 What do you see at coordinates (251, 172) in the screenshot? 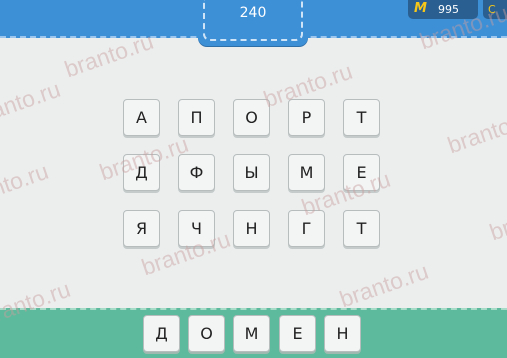
I see `letter-tile: Ы` at bounding box center [251, 172].